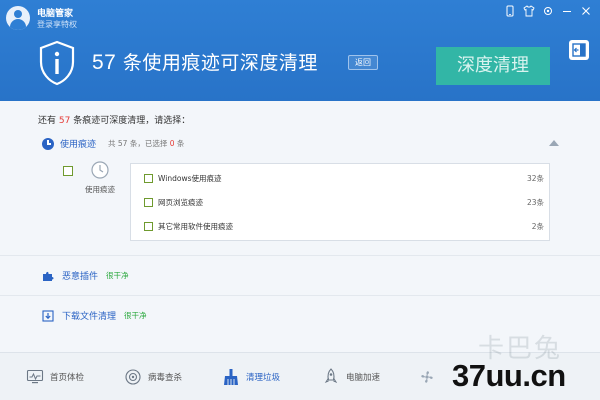  What do you see at coordinates (509, 375) in the screenshot?
I see `watermark-main: 37uu.cn` at bounding box center [509, 375].